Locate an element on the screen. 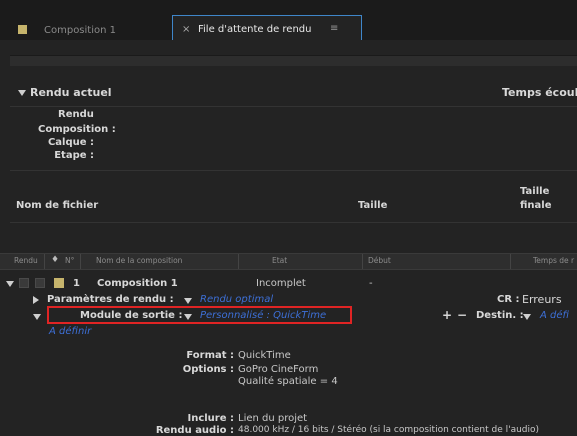 This screenshot has width=577, height=436. render-settings-label: Paramètres de rendu : is located at coordinates (110, 299).